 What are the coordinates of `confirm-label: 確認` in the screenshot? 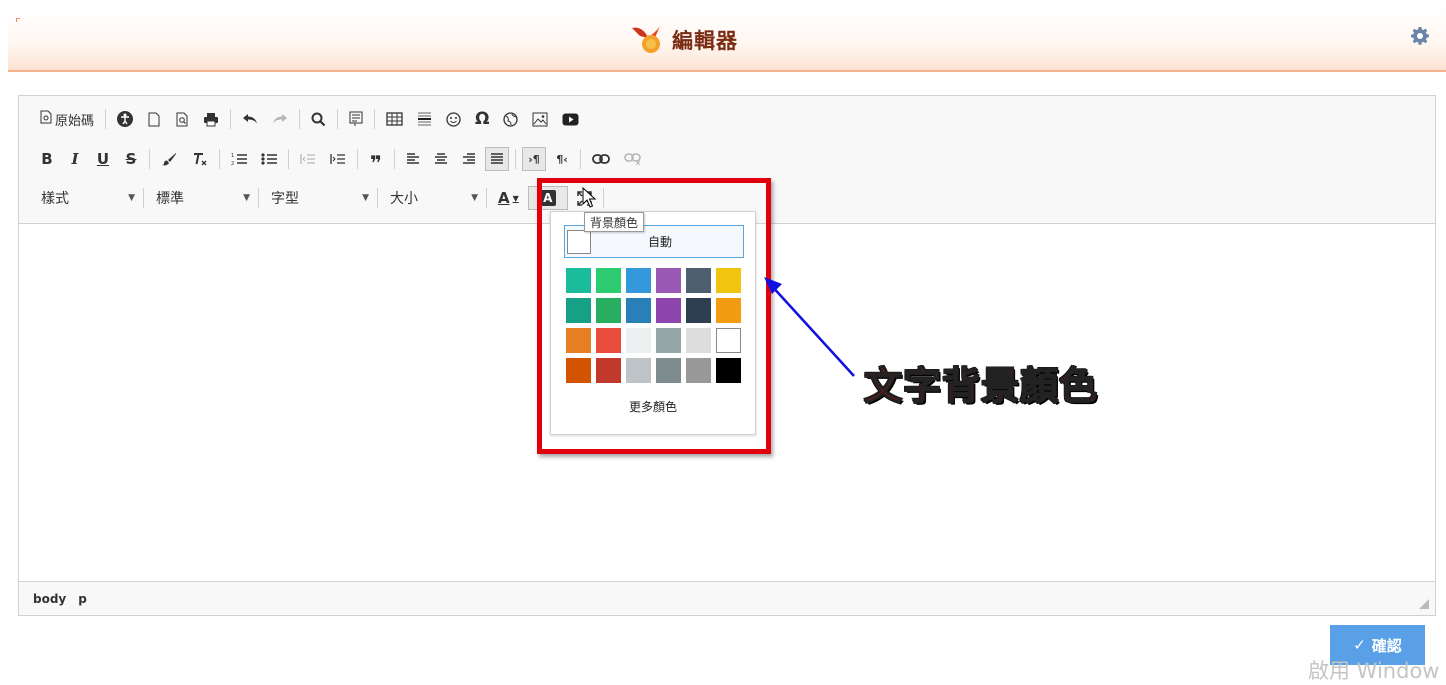 It's located at (1386, 645).